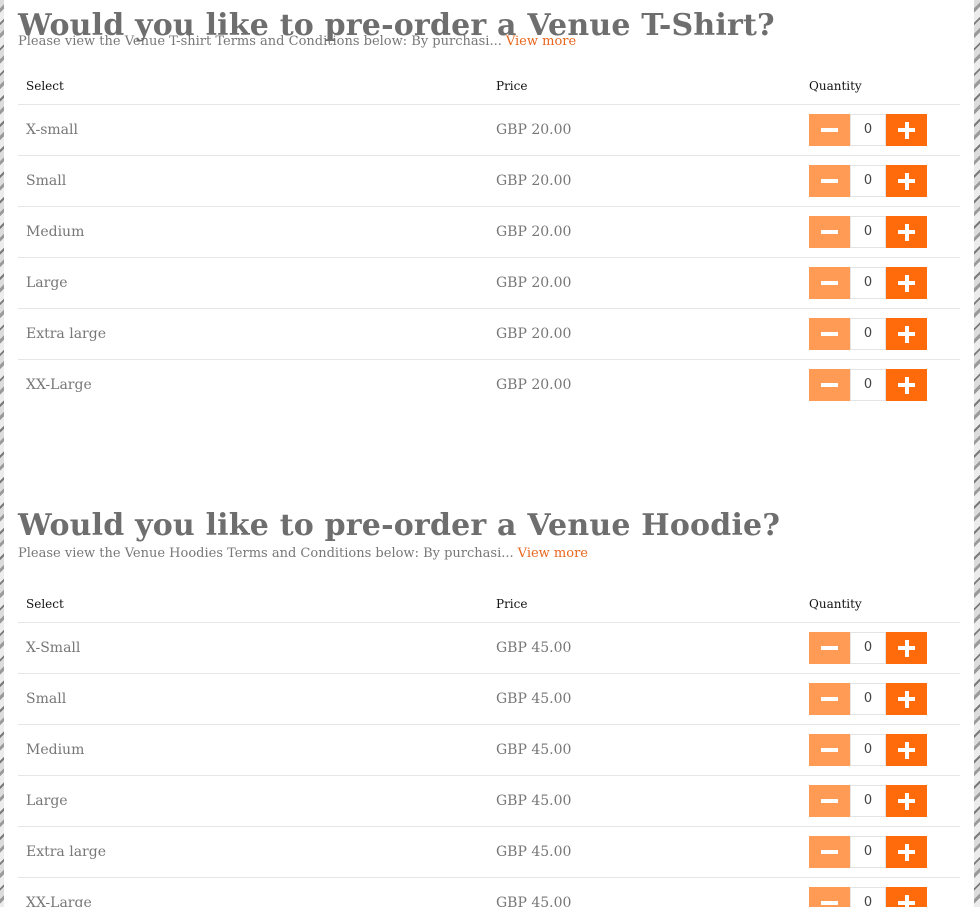 This screenshot has width=980, height=907. I want to click on table-row: Large GBP 45.00 0, so click(489, 801).